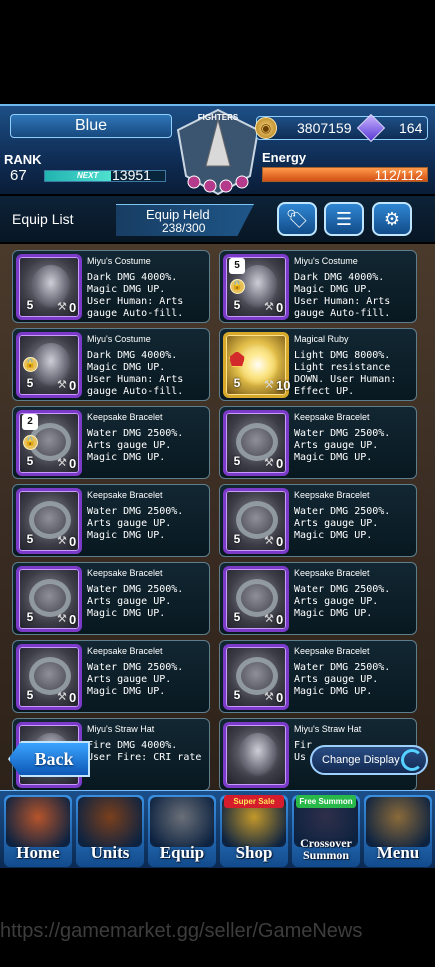 The width and height of the screenshot is (435, 967). Describe the element at coordinates (254, 852) in the screenshot. I see `nav-label: Shop` at that location.